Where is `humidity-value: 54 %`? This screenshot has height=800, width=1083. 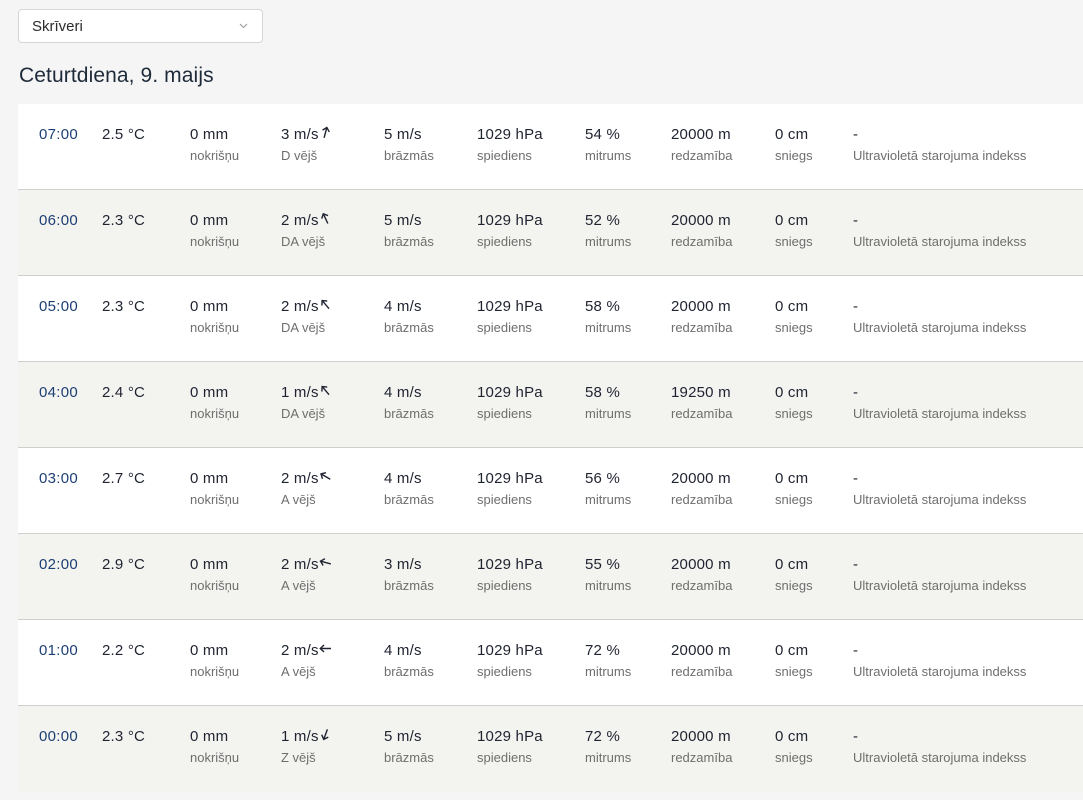
humidity-value: 54 % is located at coordinates (602, 134).